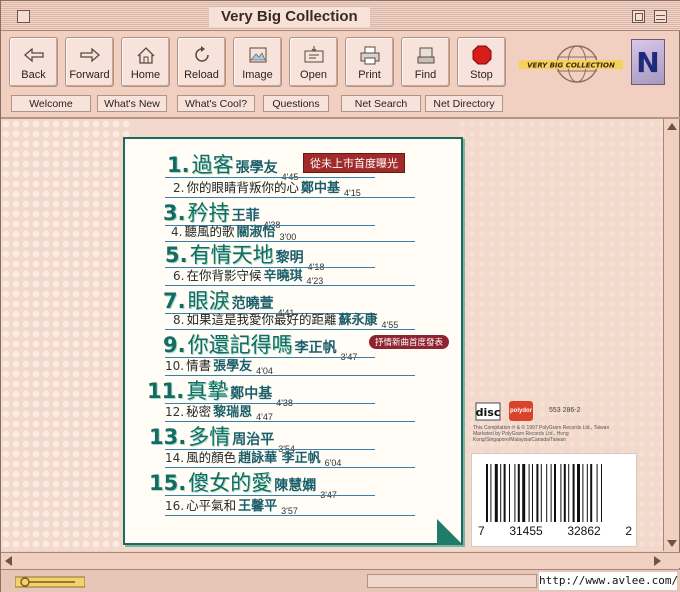  Describe the element at coordinates (340, 560) in the screenshot. I see `horizontal-scrollbar` at that location.